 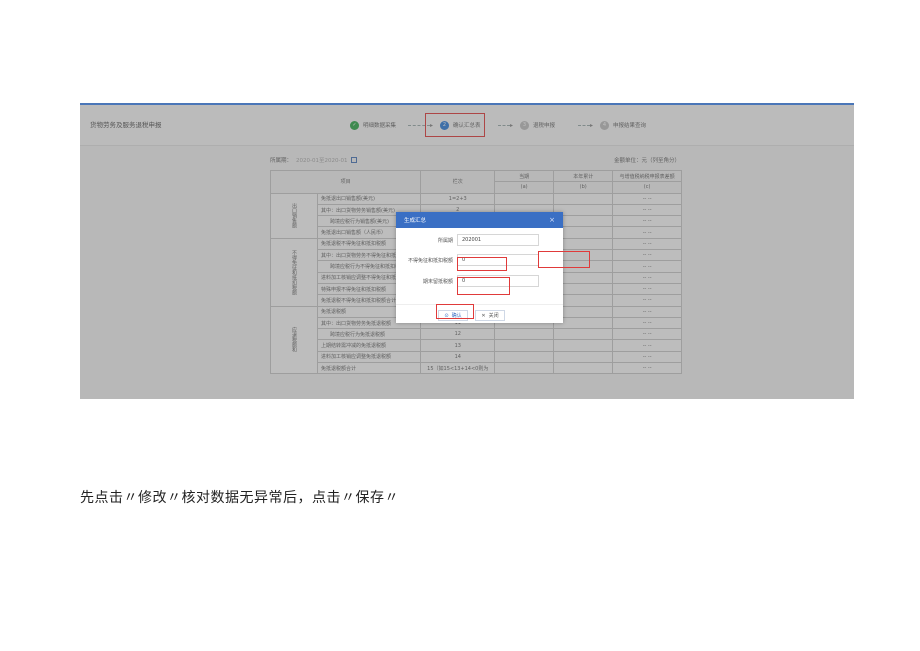 I want to click on close-label: 关闭, so click(x=493, y=316).